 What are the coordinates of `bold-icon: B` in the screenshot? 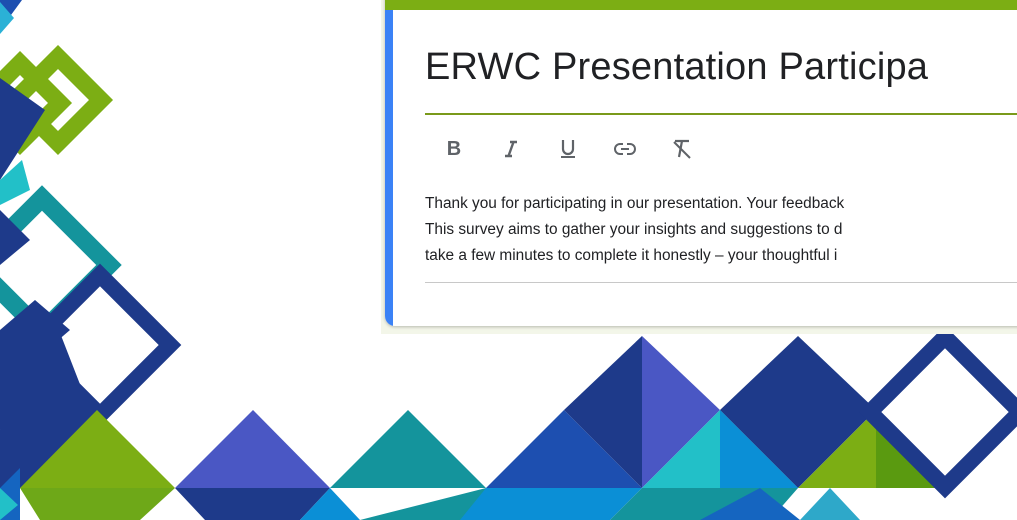 It's located at (454, 148).